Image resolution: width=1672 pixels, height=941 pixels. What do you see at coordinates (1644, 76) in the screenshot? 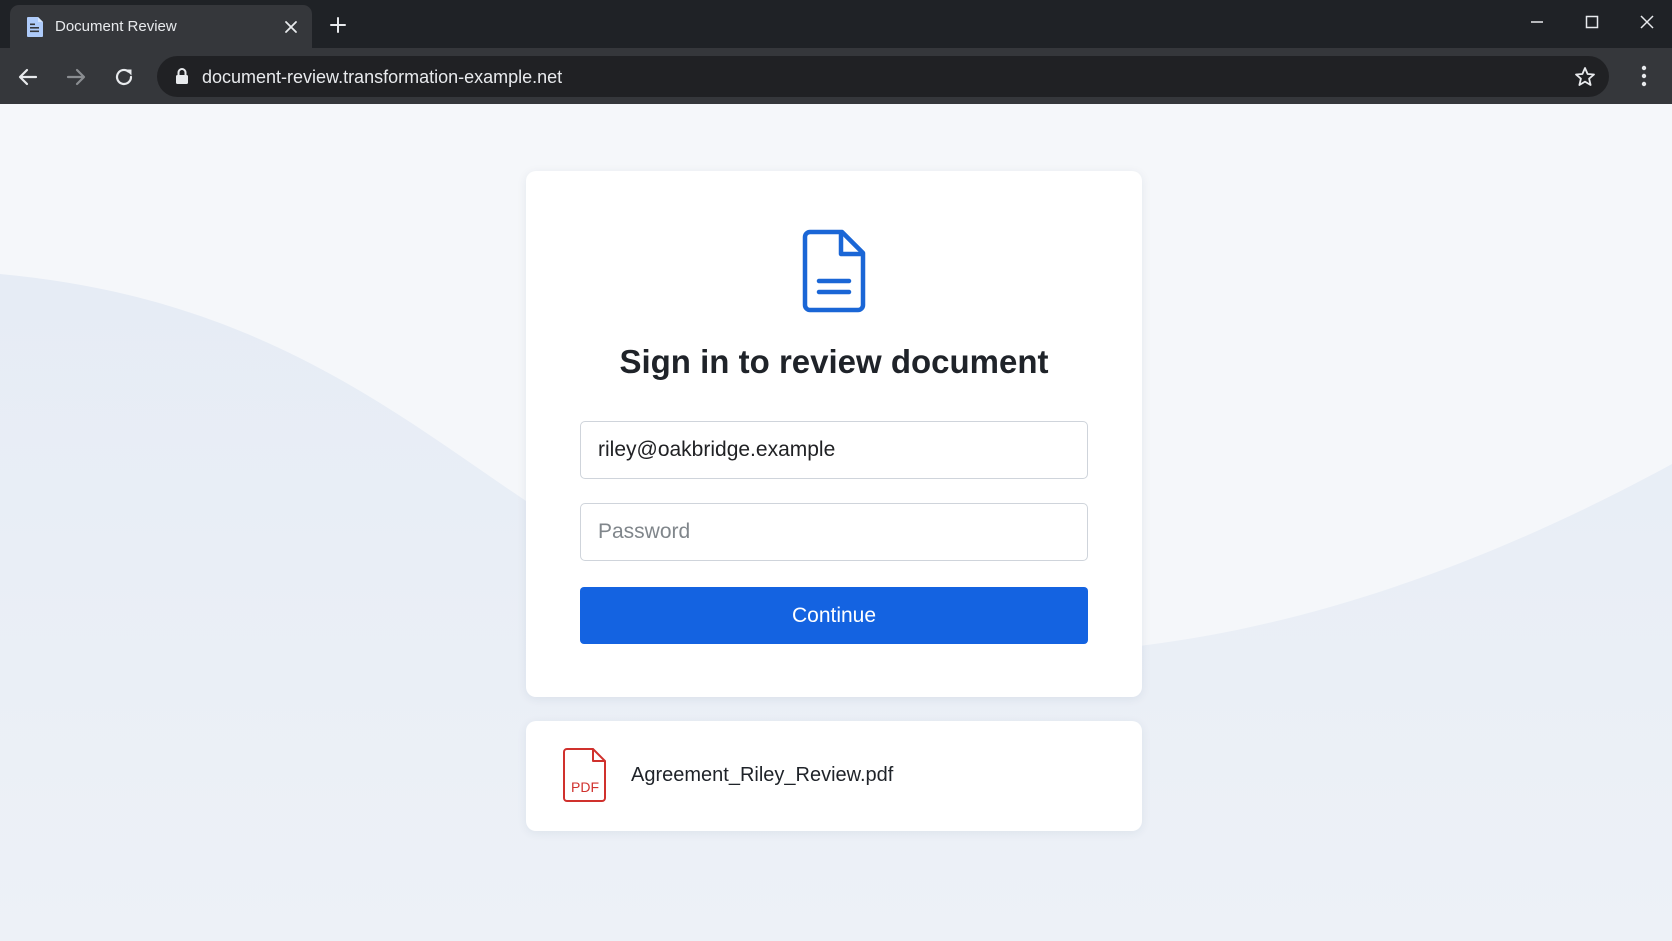
I see `browser-menu-icon` at bounding box center [1644, 76].